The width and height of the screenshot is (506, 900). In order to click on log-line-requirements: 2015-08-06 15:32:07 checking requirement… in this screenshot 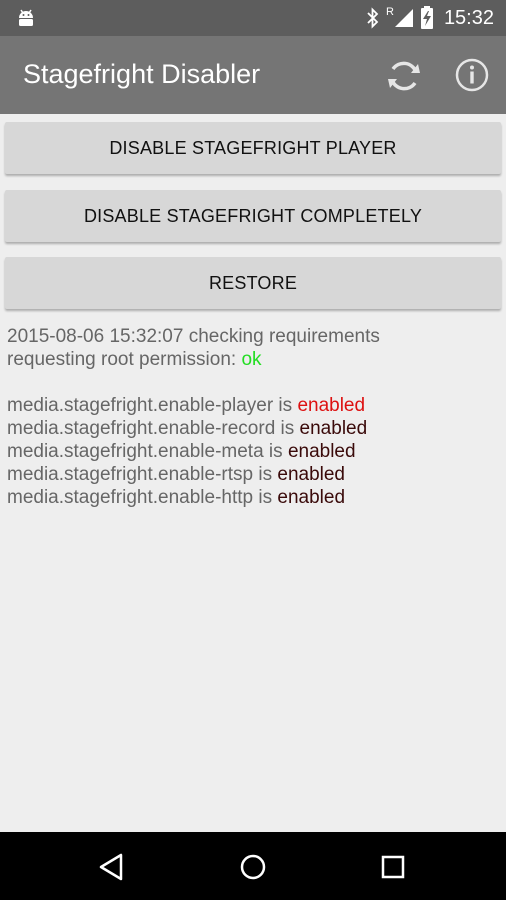, I will do `click(193, 336)`.